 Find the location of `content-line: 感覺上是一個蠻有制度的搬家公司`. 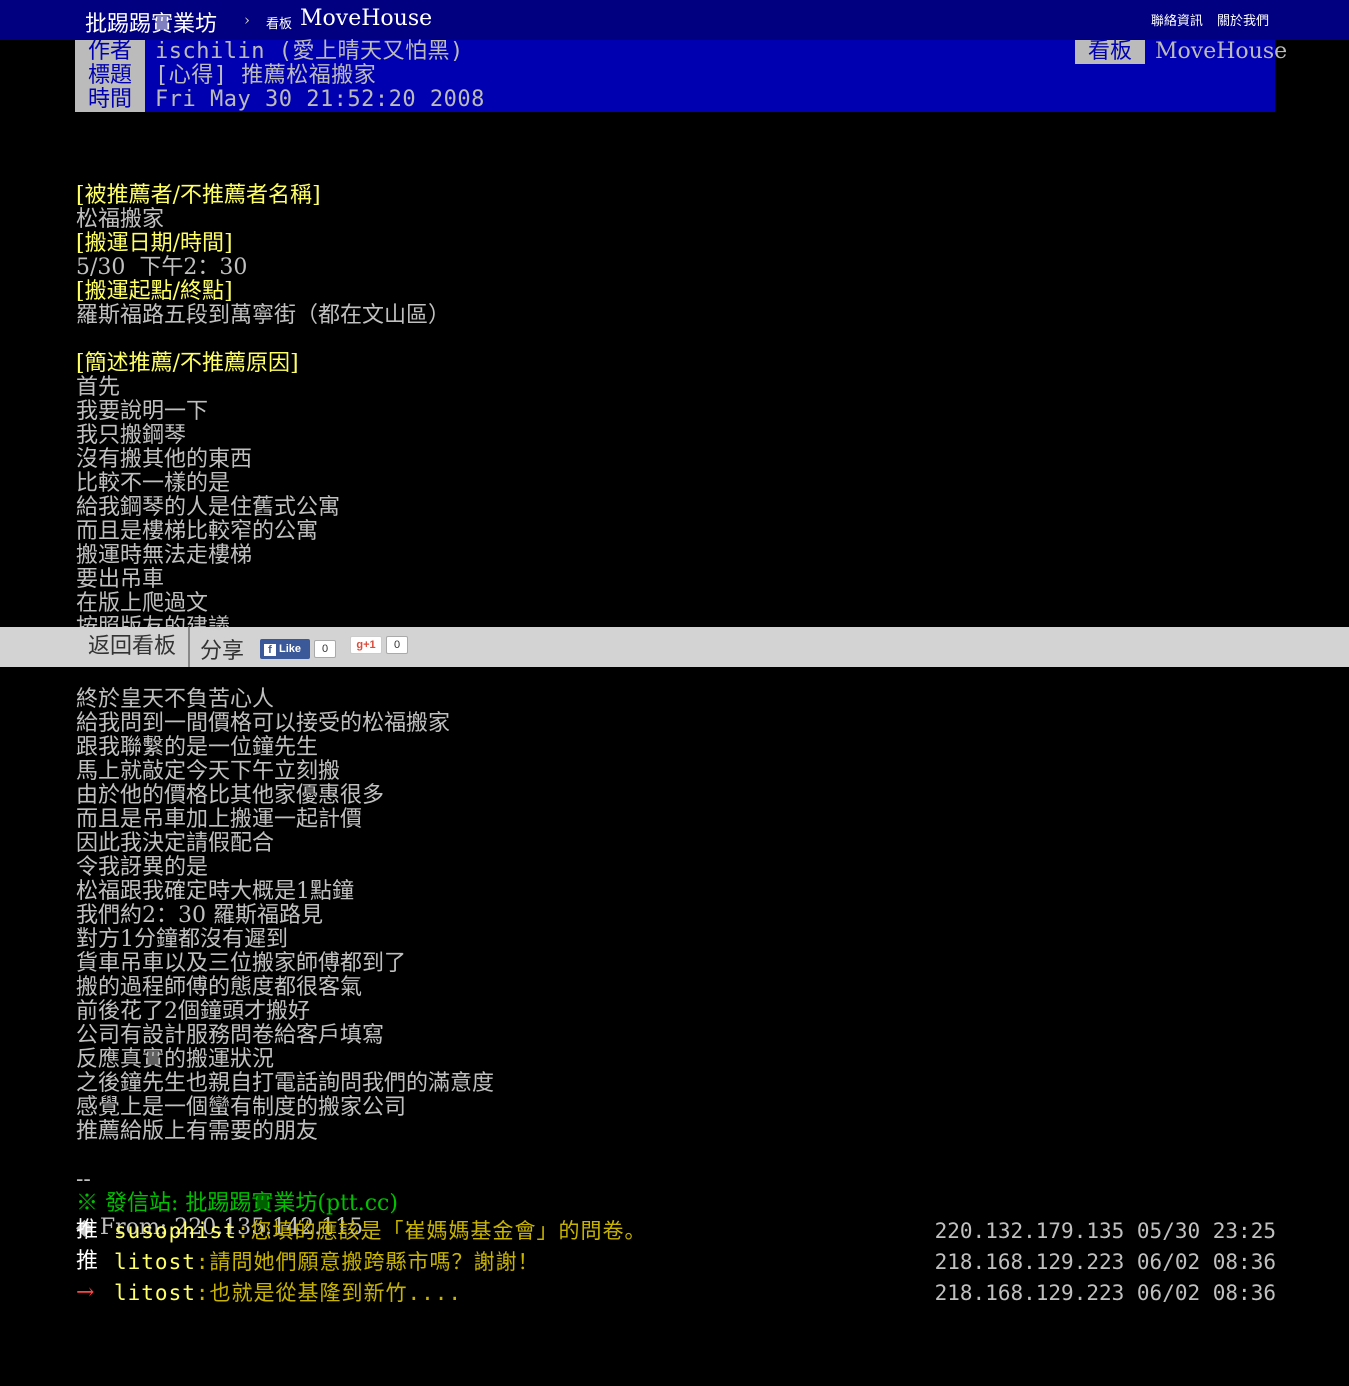

content-line: 感覺上是一個蠻有制度的搬家公司 is located at coordinates (241, 1107).